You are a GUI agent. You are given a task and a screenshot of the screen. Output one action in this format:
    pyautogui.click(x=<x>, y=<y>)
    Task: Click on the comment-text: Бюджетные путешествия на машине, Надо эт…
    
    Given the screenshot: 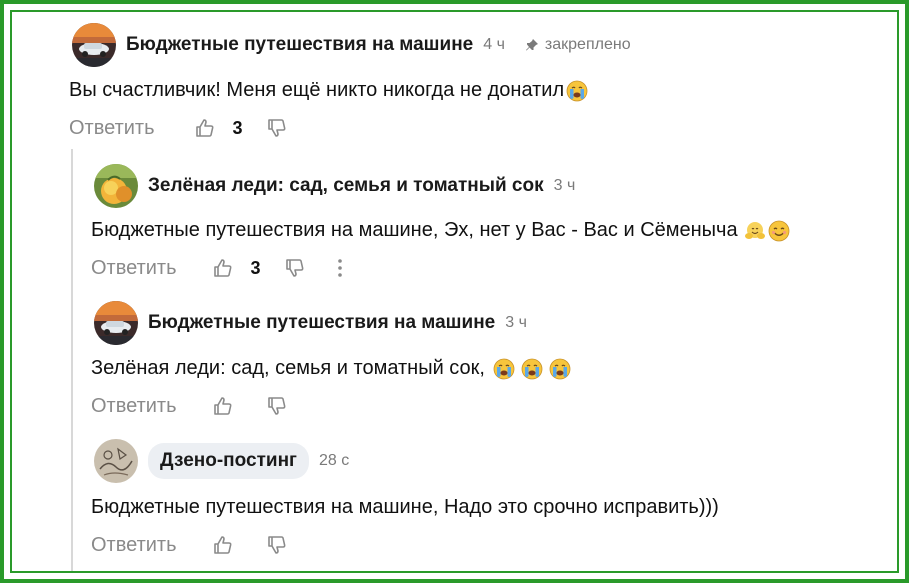 What is the action you would take?
    pyautogui.click(x=405, y=507)
    